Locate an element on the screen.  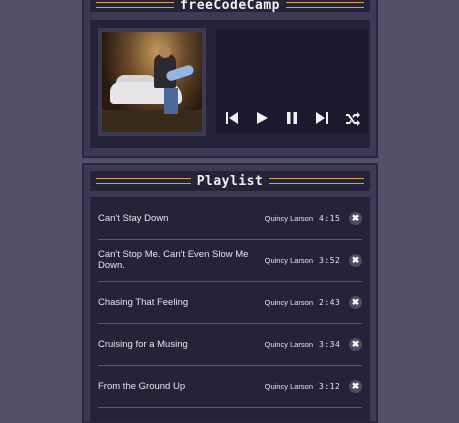
player-display is located at coordinates (292, 82).